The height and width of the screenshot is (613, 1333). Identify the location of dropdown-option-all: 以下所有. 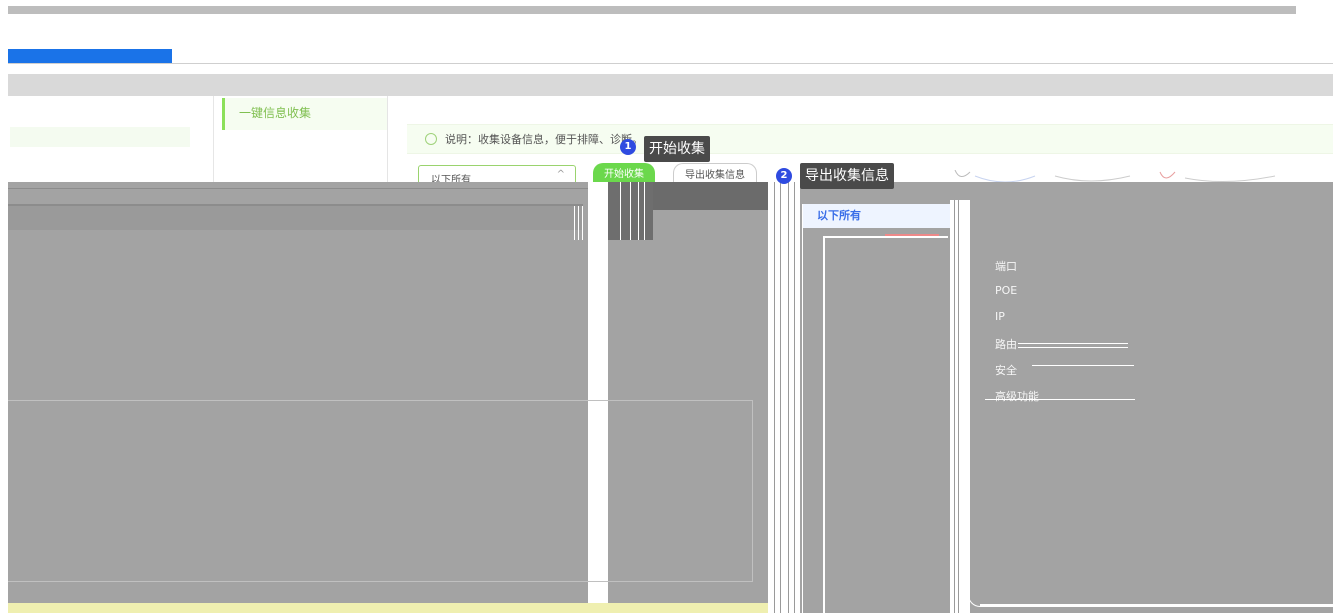
(877, 216).